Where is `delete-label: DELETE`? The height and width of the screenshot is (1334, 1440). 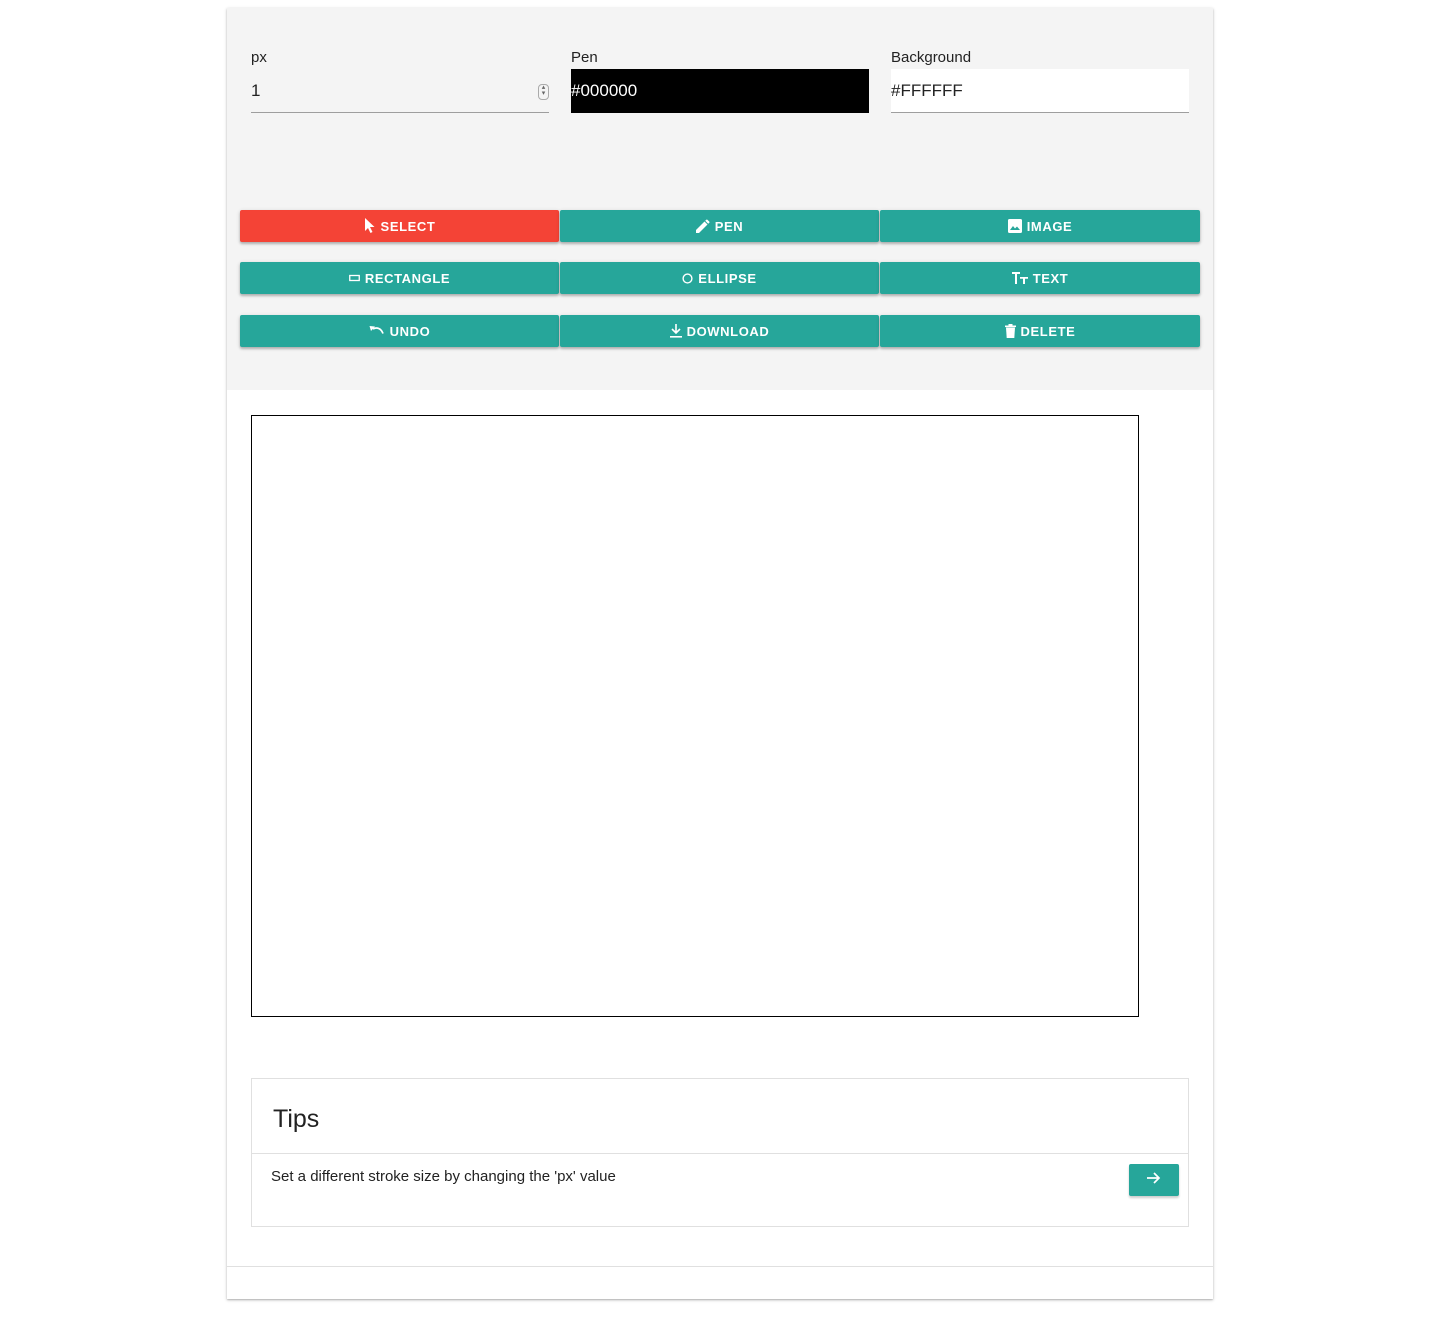 delete-label: DELETE is located at coordinates (1048, 331).